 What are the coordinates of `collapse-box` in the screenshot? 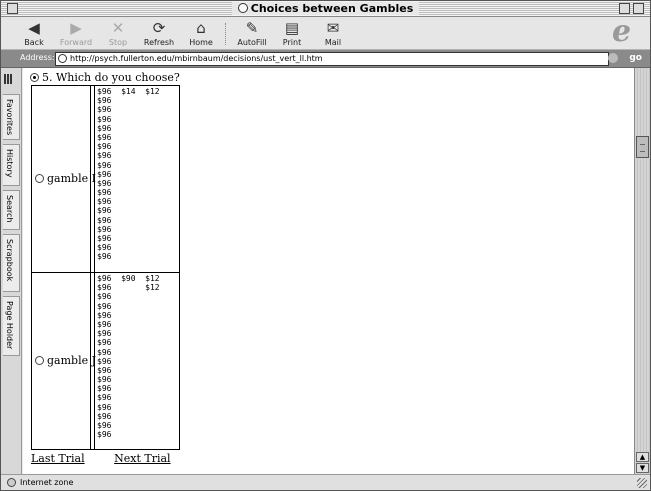 It's located at (638, 8).